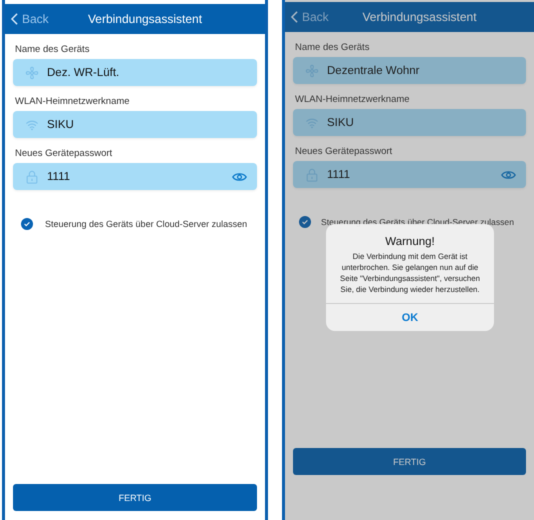 This screenshot has width=534, height=520. Describe the element at coordinates (30, 19) in the screenshot. I see `back-button: Back` at that location.